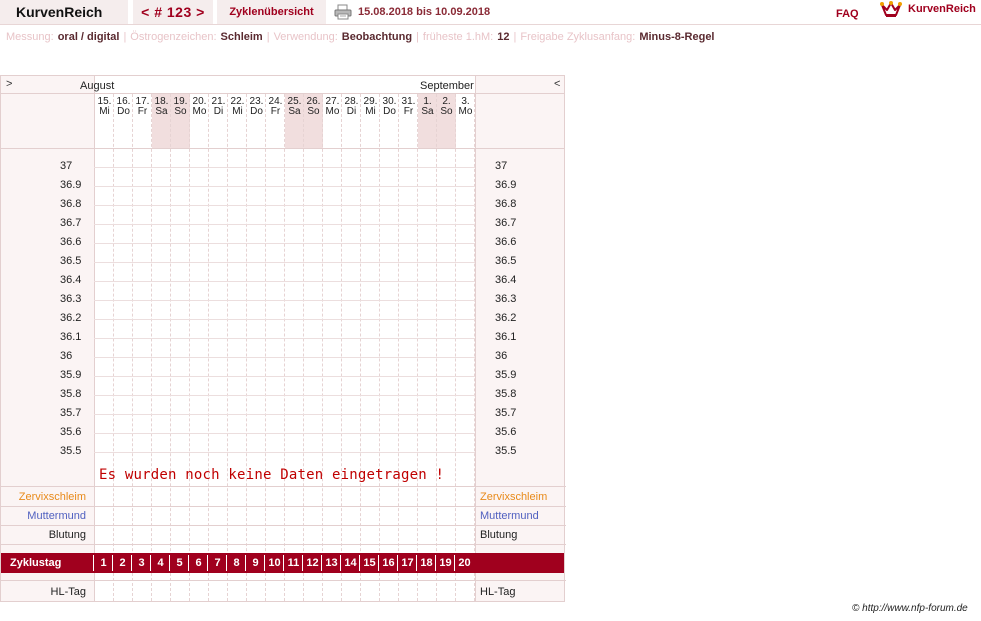  Describe the element at coordinates (217, 563) in the screenshot. I see `cycle-day-number: 7` at that location.